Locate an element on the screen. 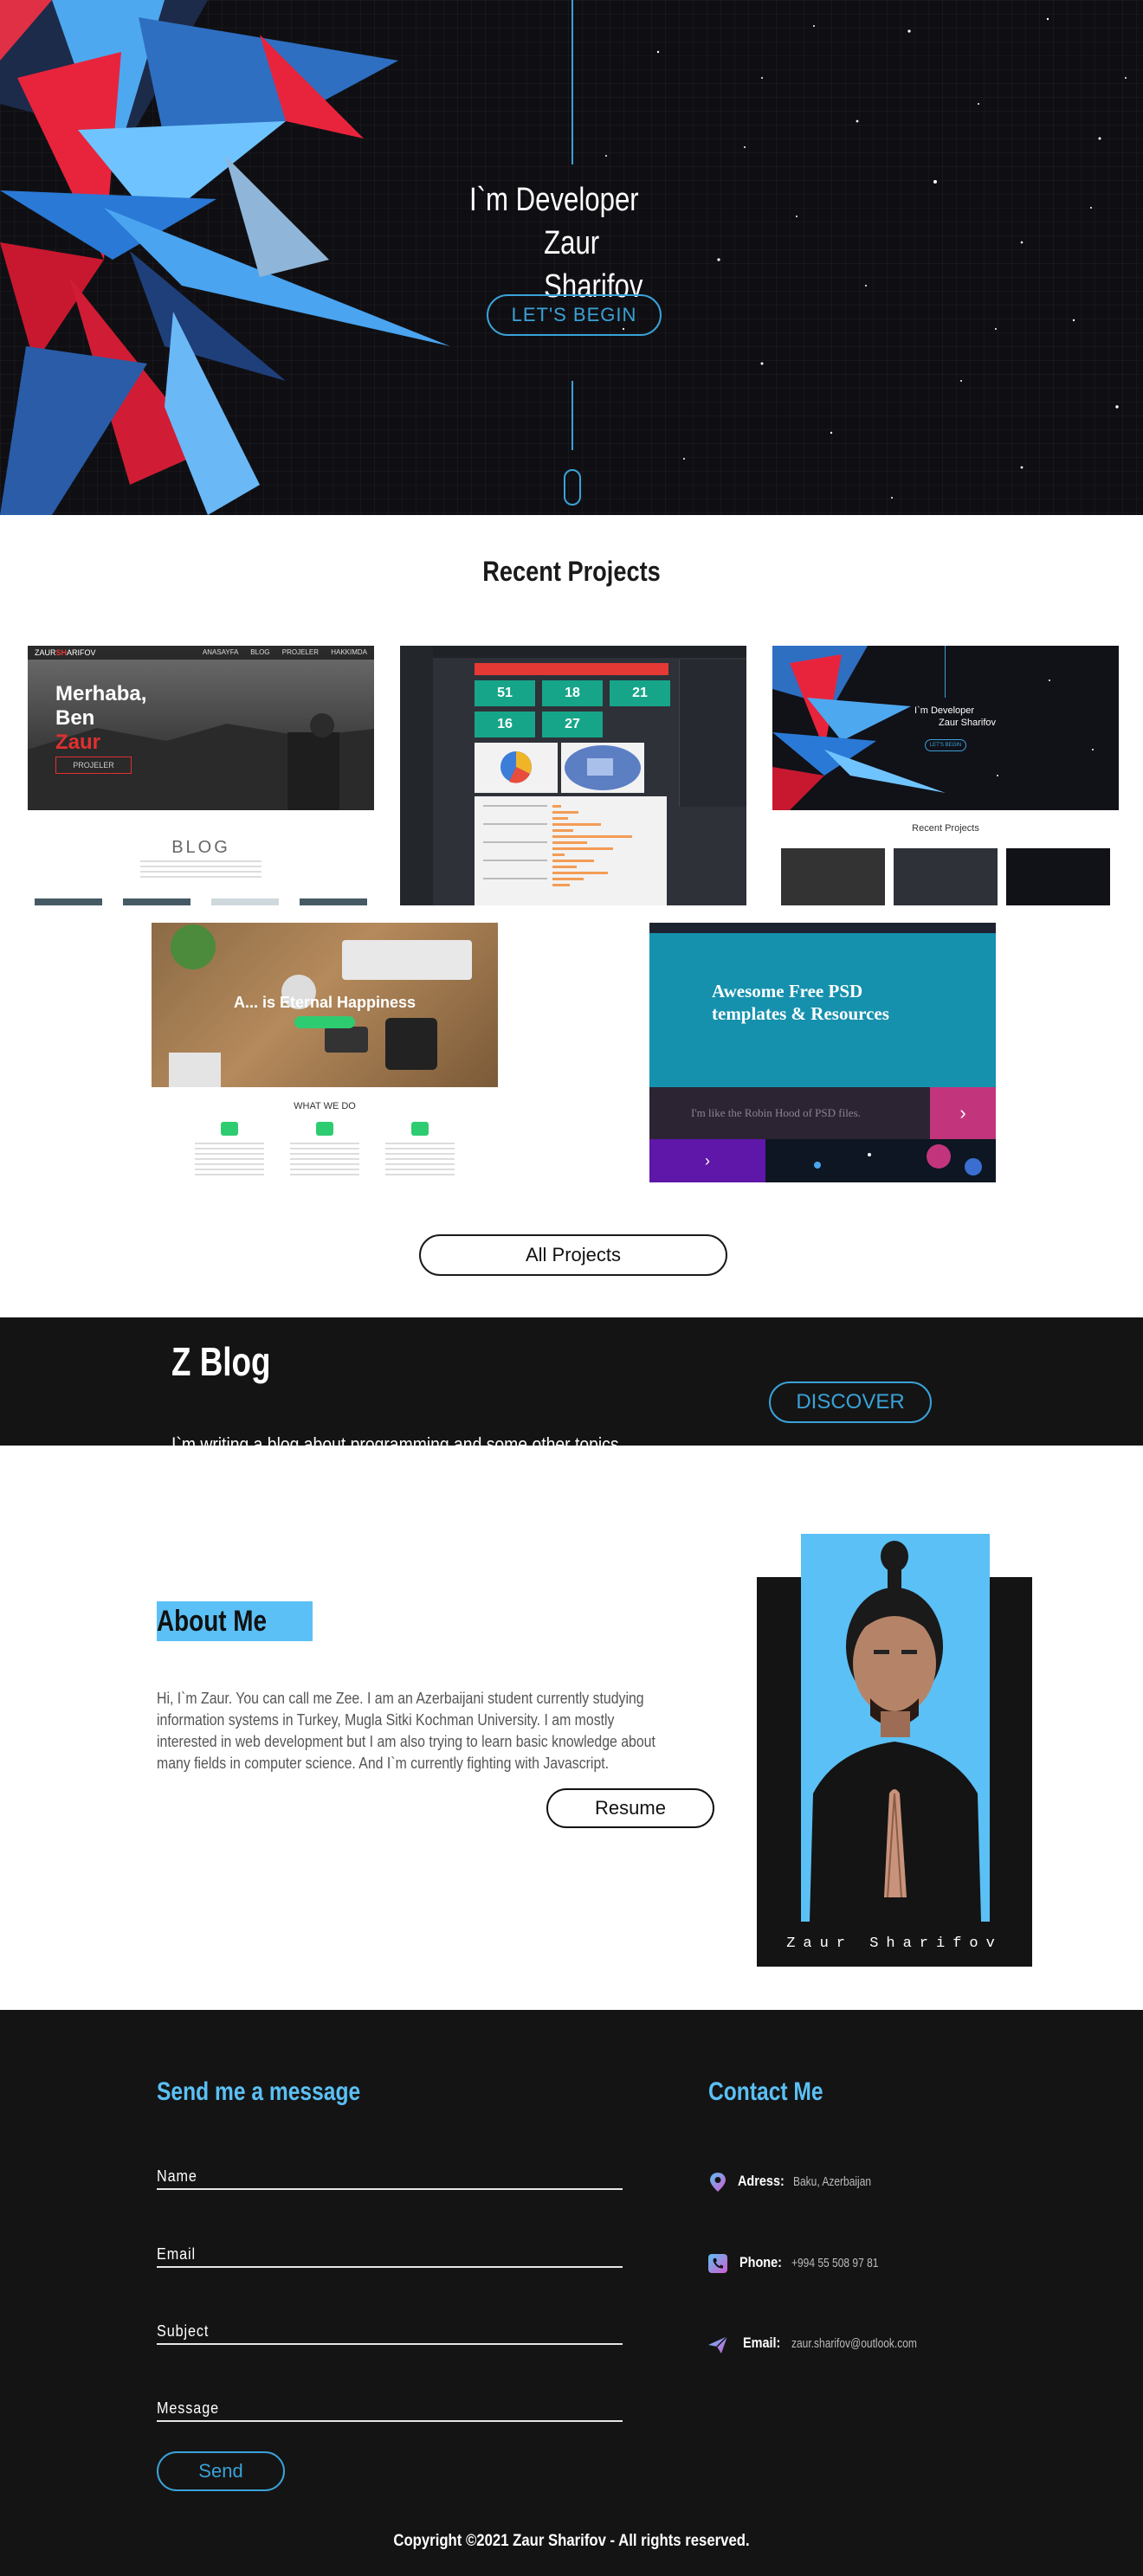  phone-icon is located at coordinates (718, 2263).